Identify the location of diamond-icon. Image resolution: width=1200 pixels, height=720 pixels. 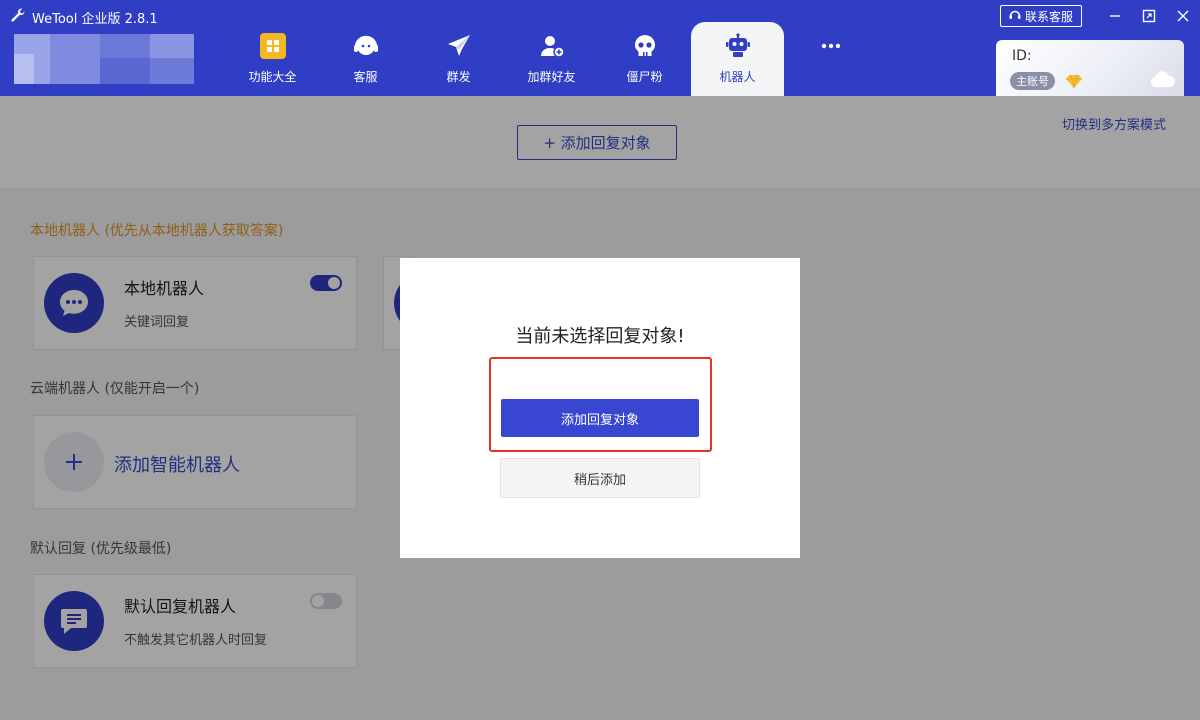
(1074, 82).